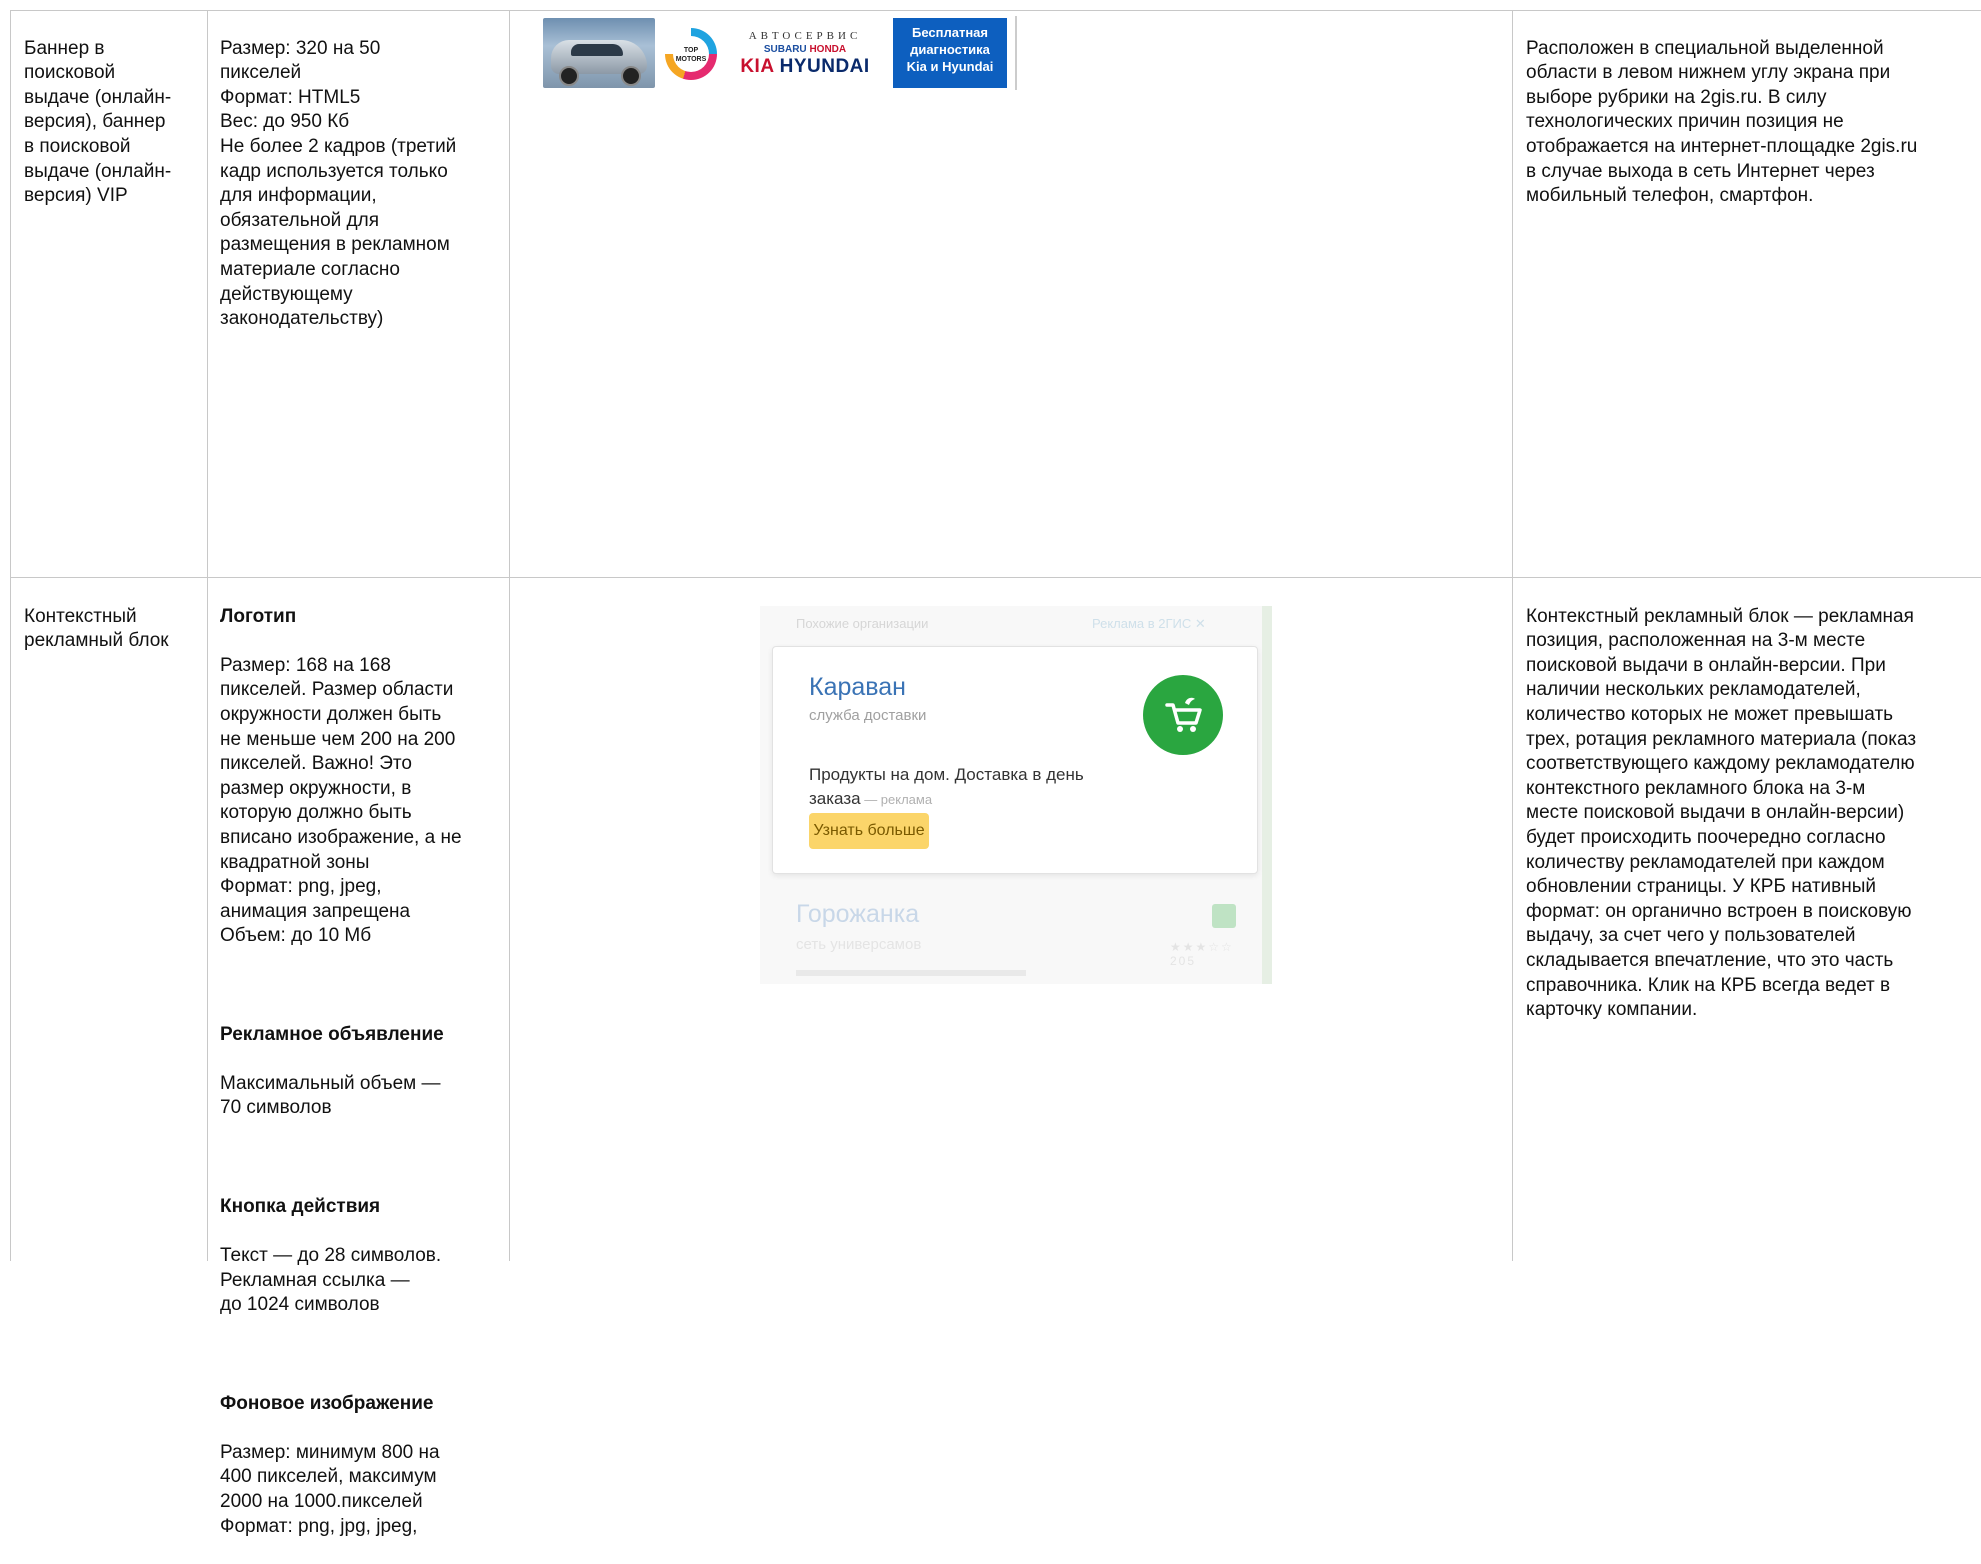  Describe the element at coordinates (911, 973) in the screenshot. I see `next-company-snippet` at that location.